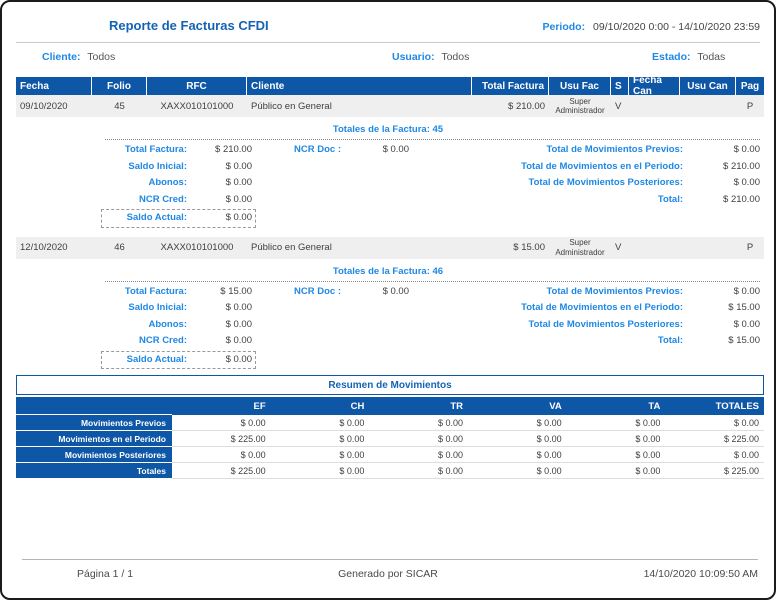 This screenshot has height=600, width=776. Describe the element at coordinates (197, 106) in the screenshot. I see `cell-rfc: XAXX010101000` at that location.